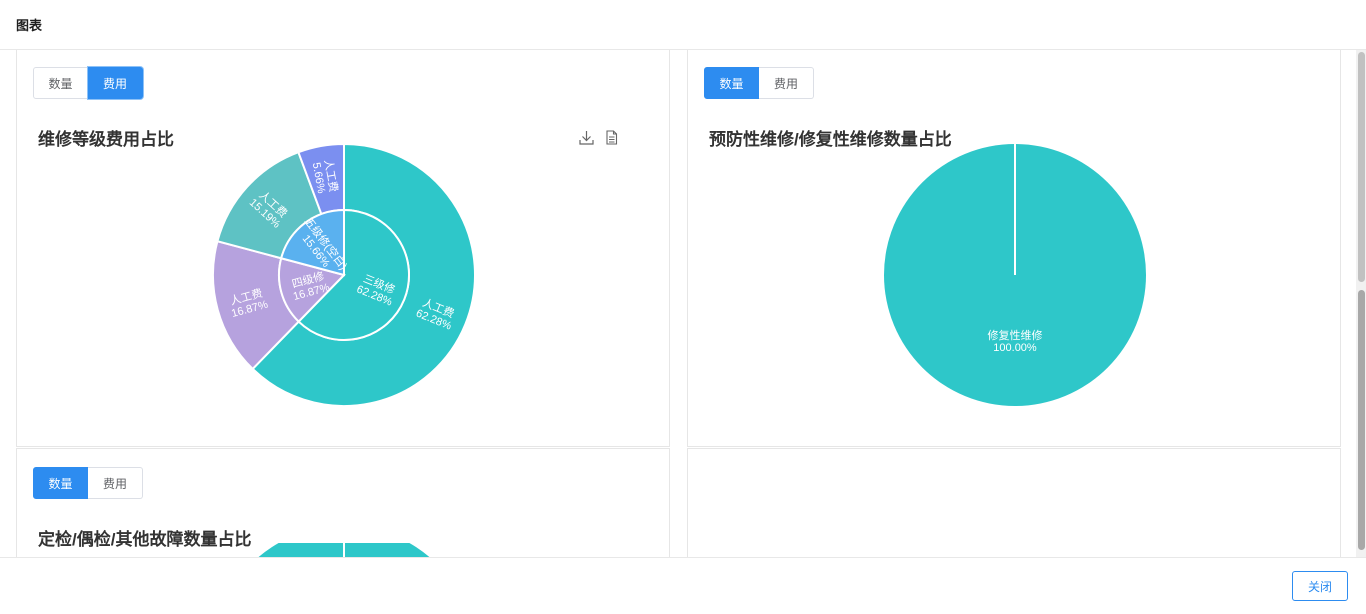 The image size is (1366, 614). What do you see at coordinates (1361, 167) in the screenshot?
I see `scrollbar-track-upper` at bounding box center [1361, 167].